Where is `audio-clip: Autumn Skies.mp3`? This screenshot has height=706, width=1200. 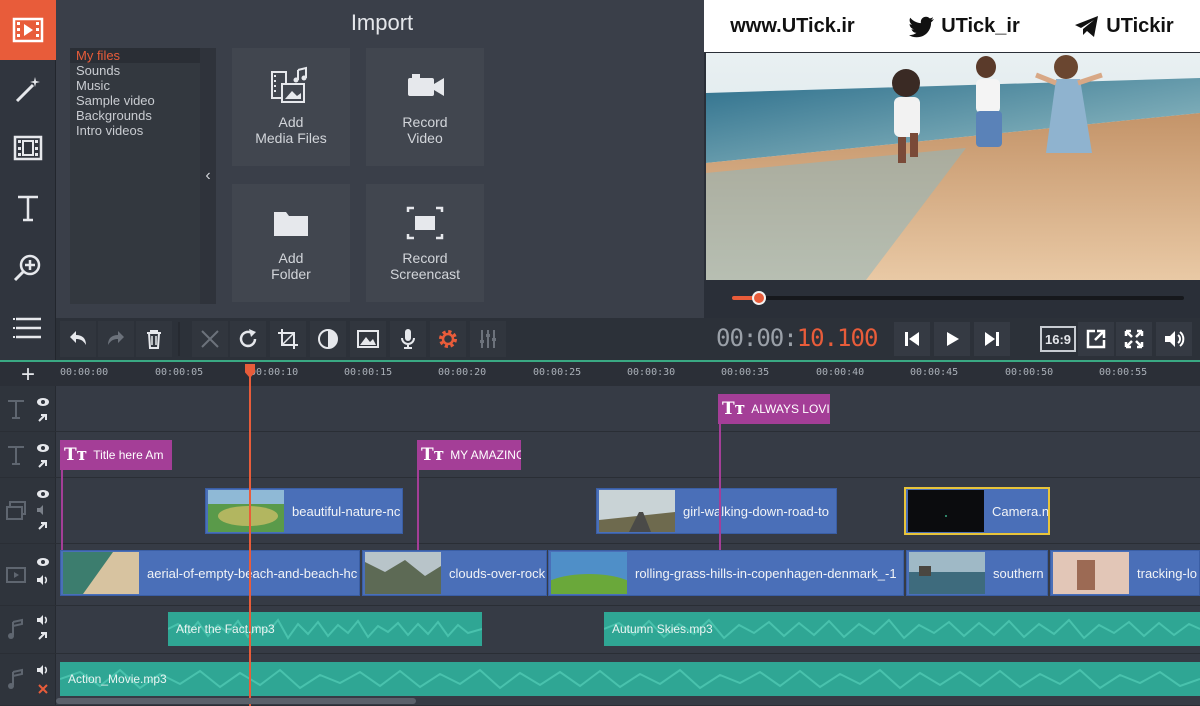
audio-clip: Autumn Skies.mp3 is located at coordinates (902, 629).